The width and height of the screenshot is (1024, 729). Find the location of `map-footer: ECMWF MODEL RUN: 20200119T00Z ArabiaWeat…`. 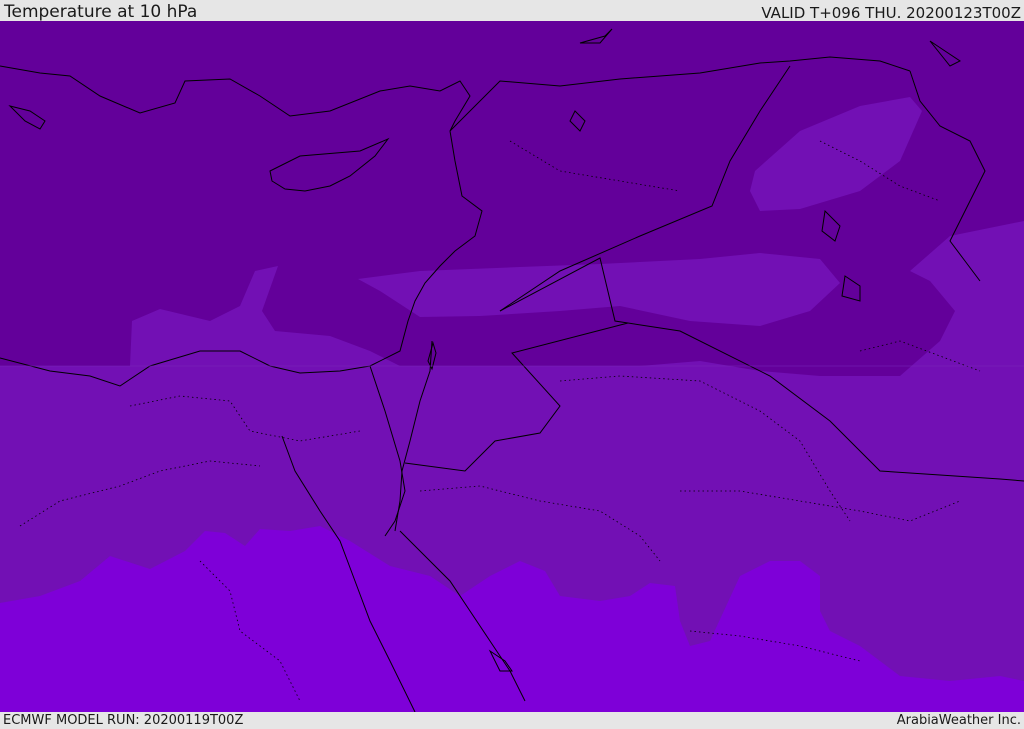

map-footer: ECMWF MODEL RUN: 20200119T00Z ArabiaWeat… is located at coordinates (512, 720).